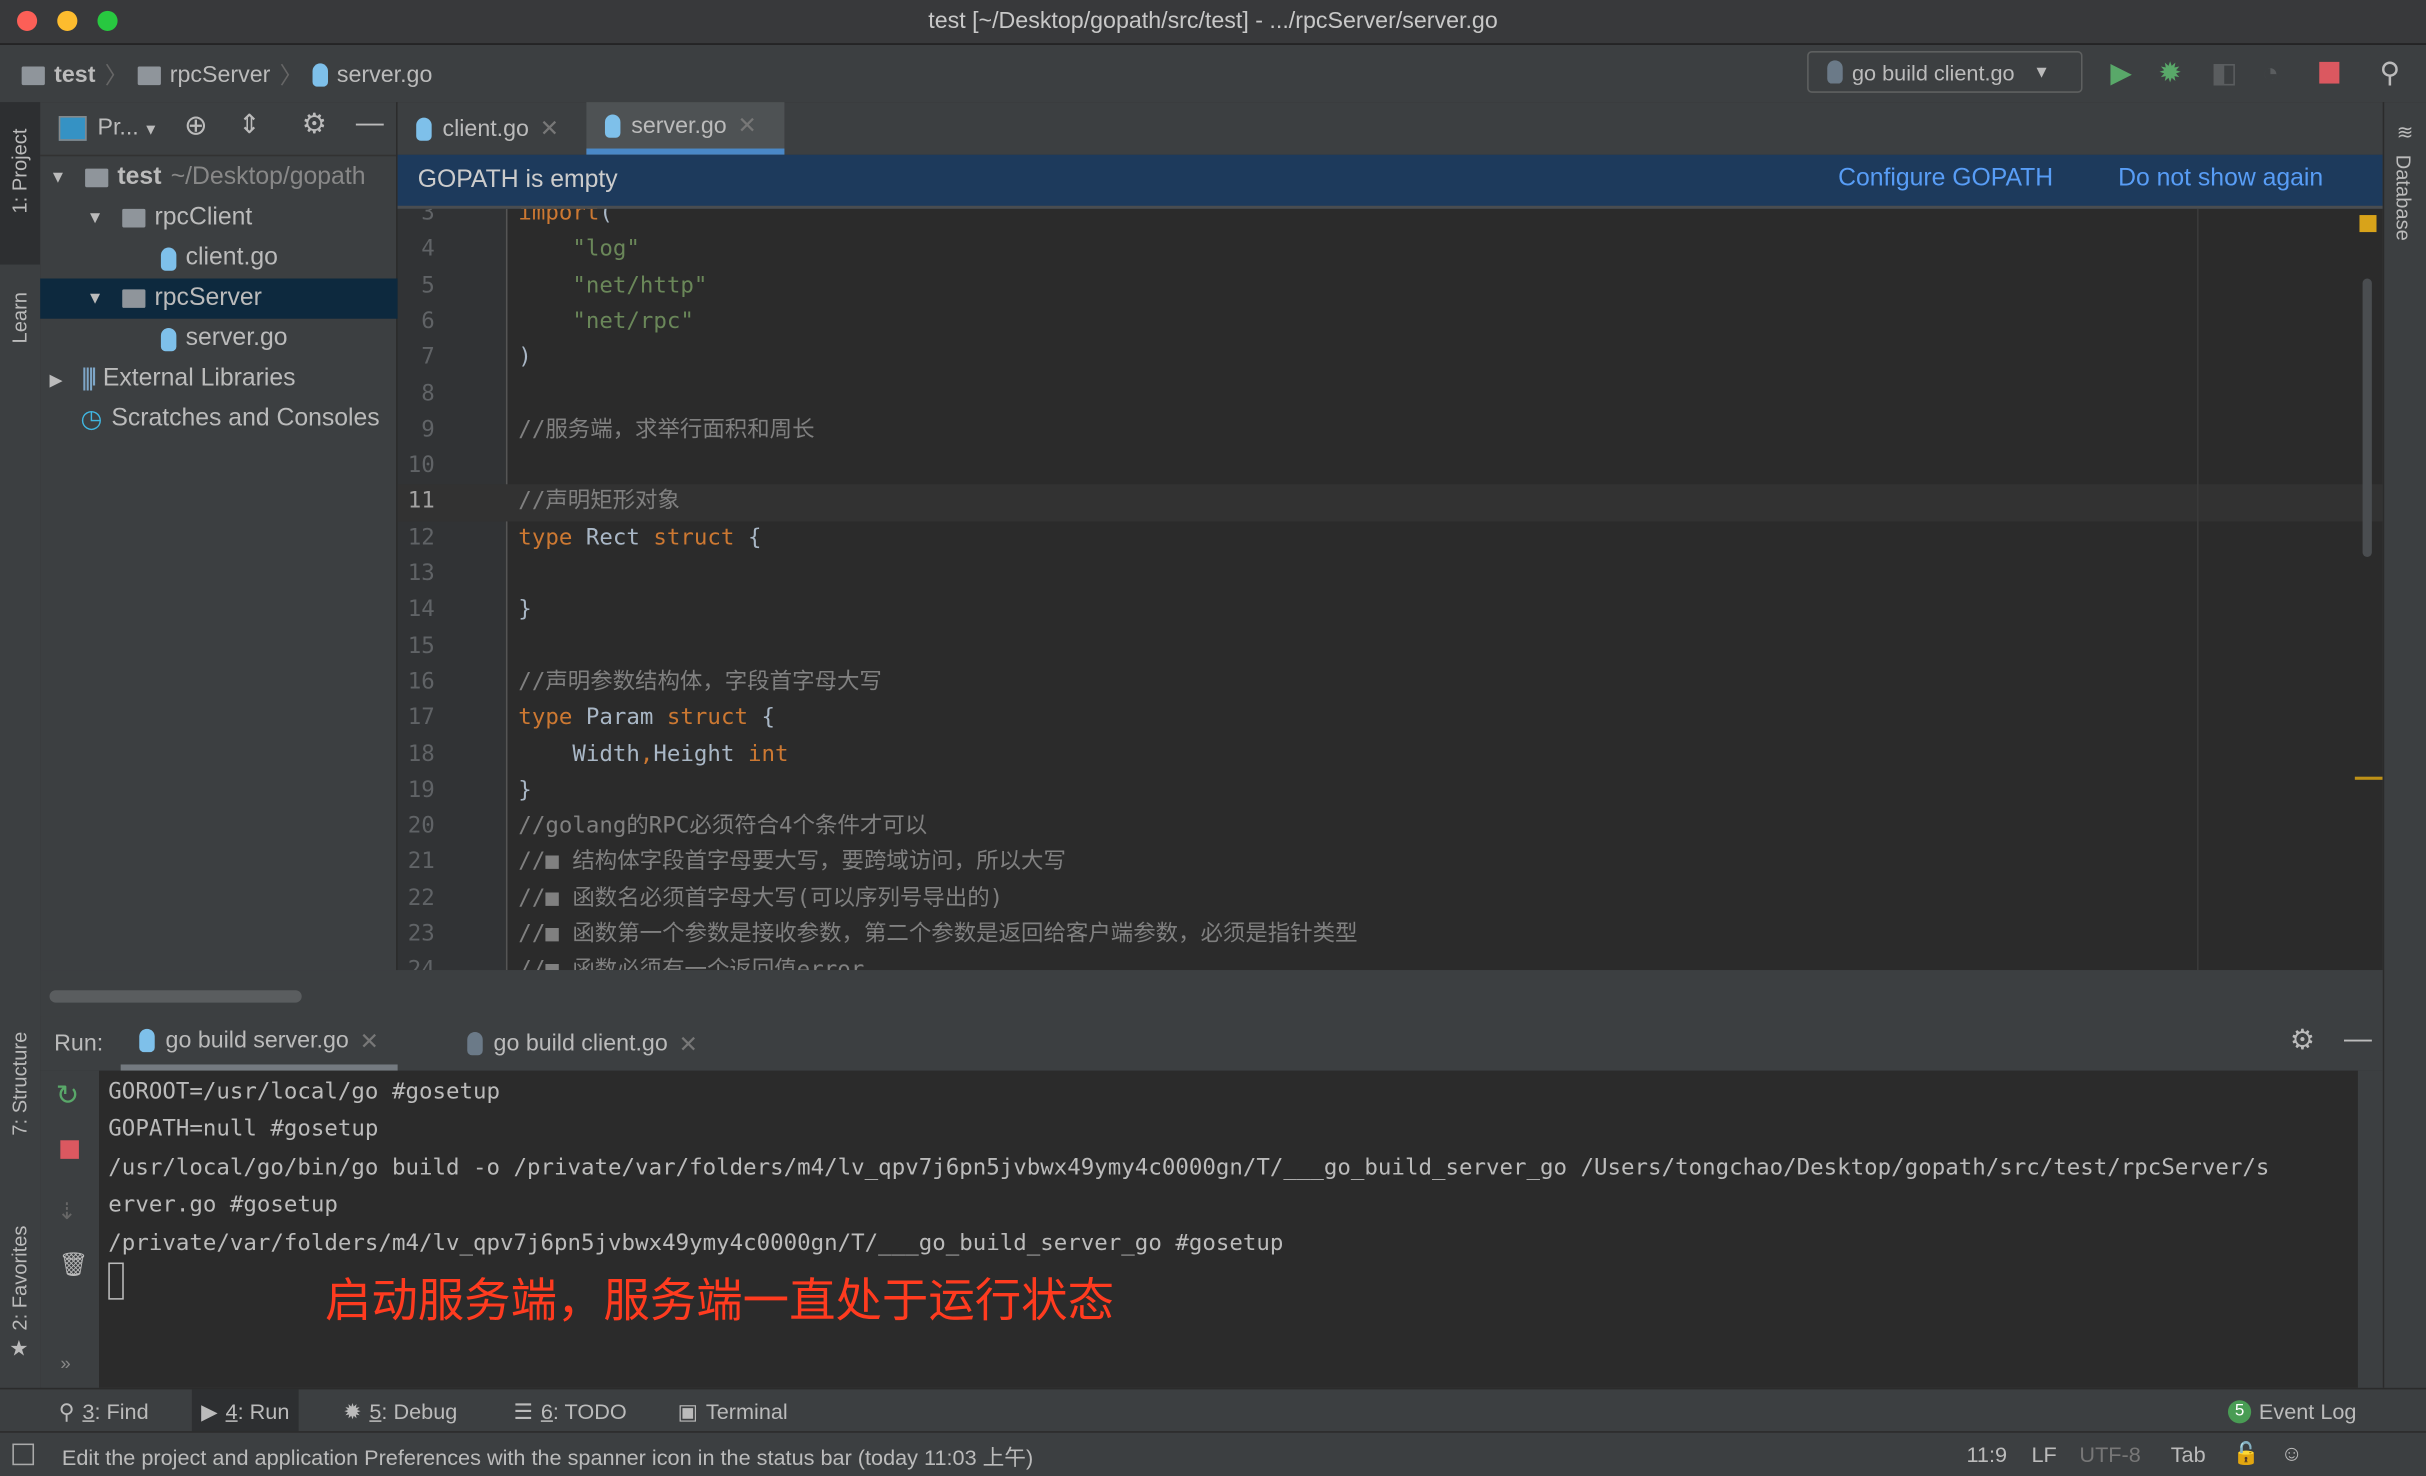  I want to click on database-icon: ≋, so click(2405, 132).